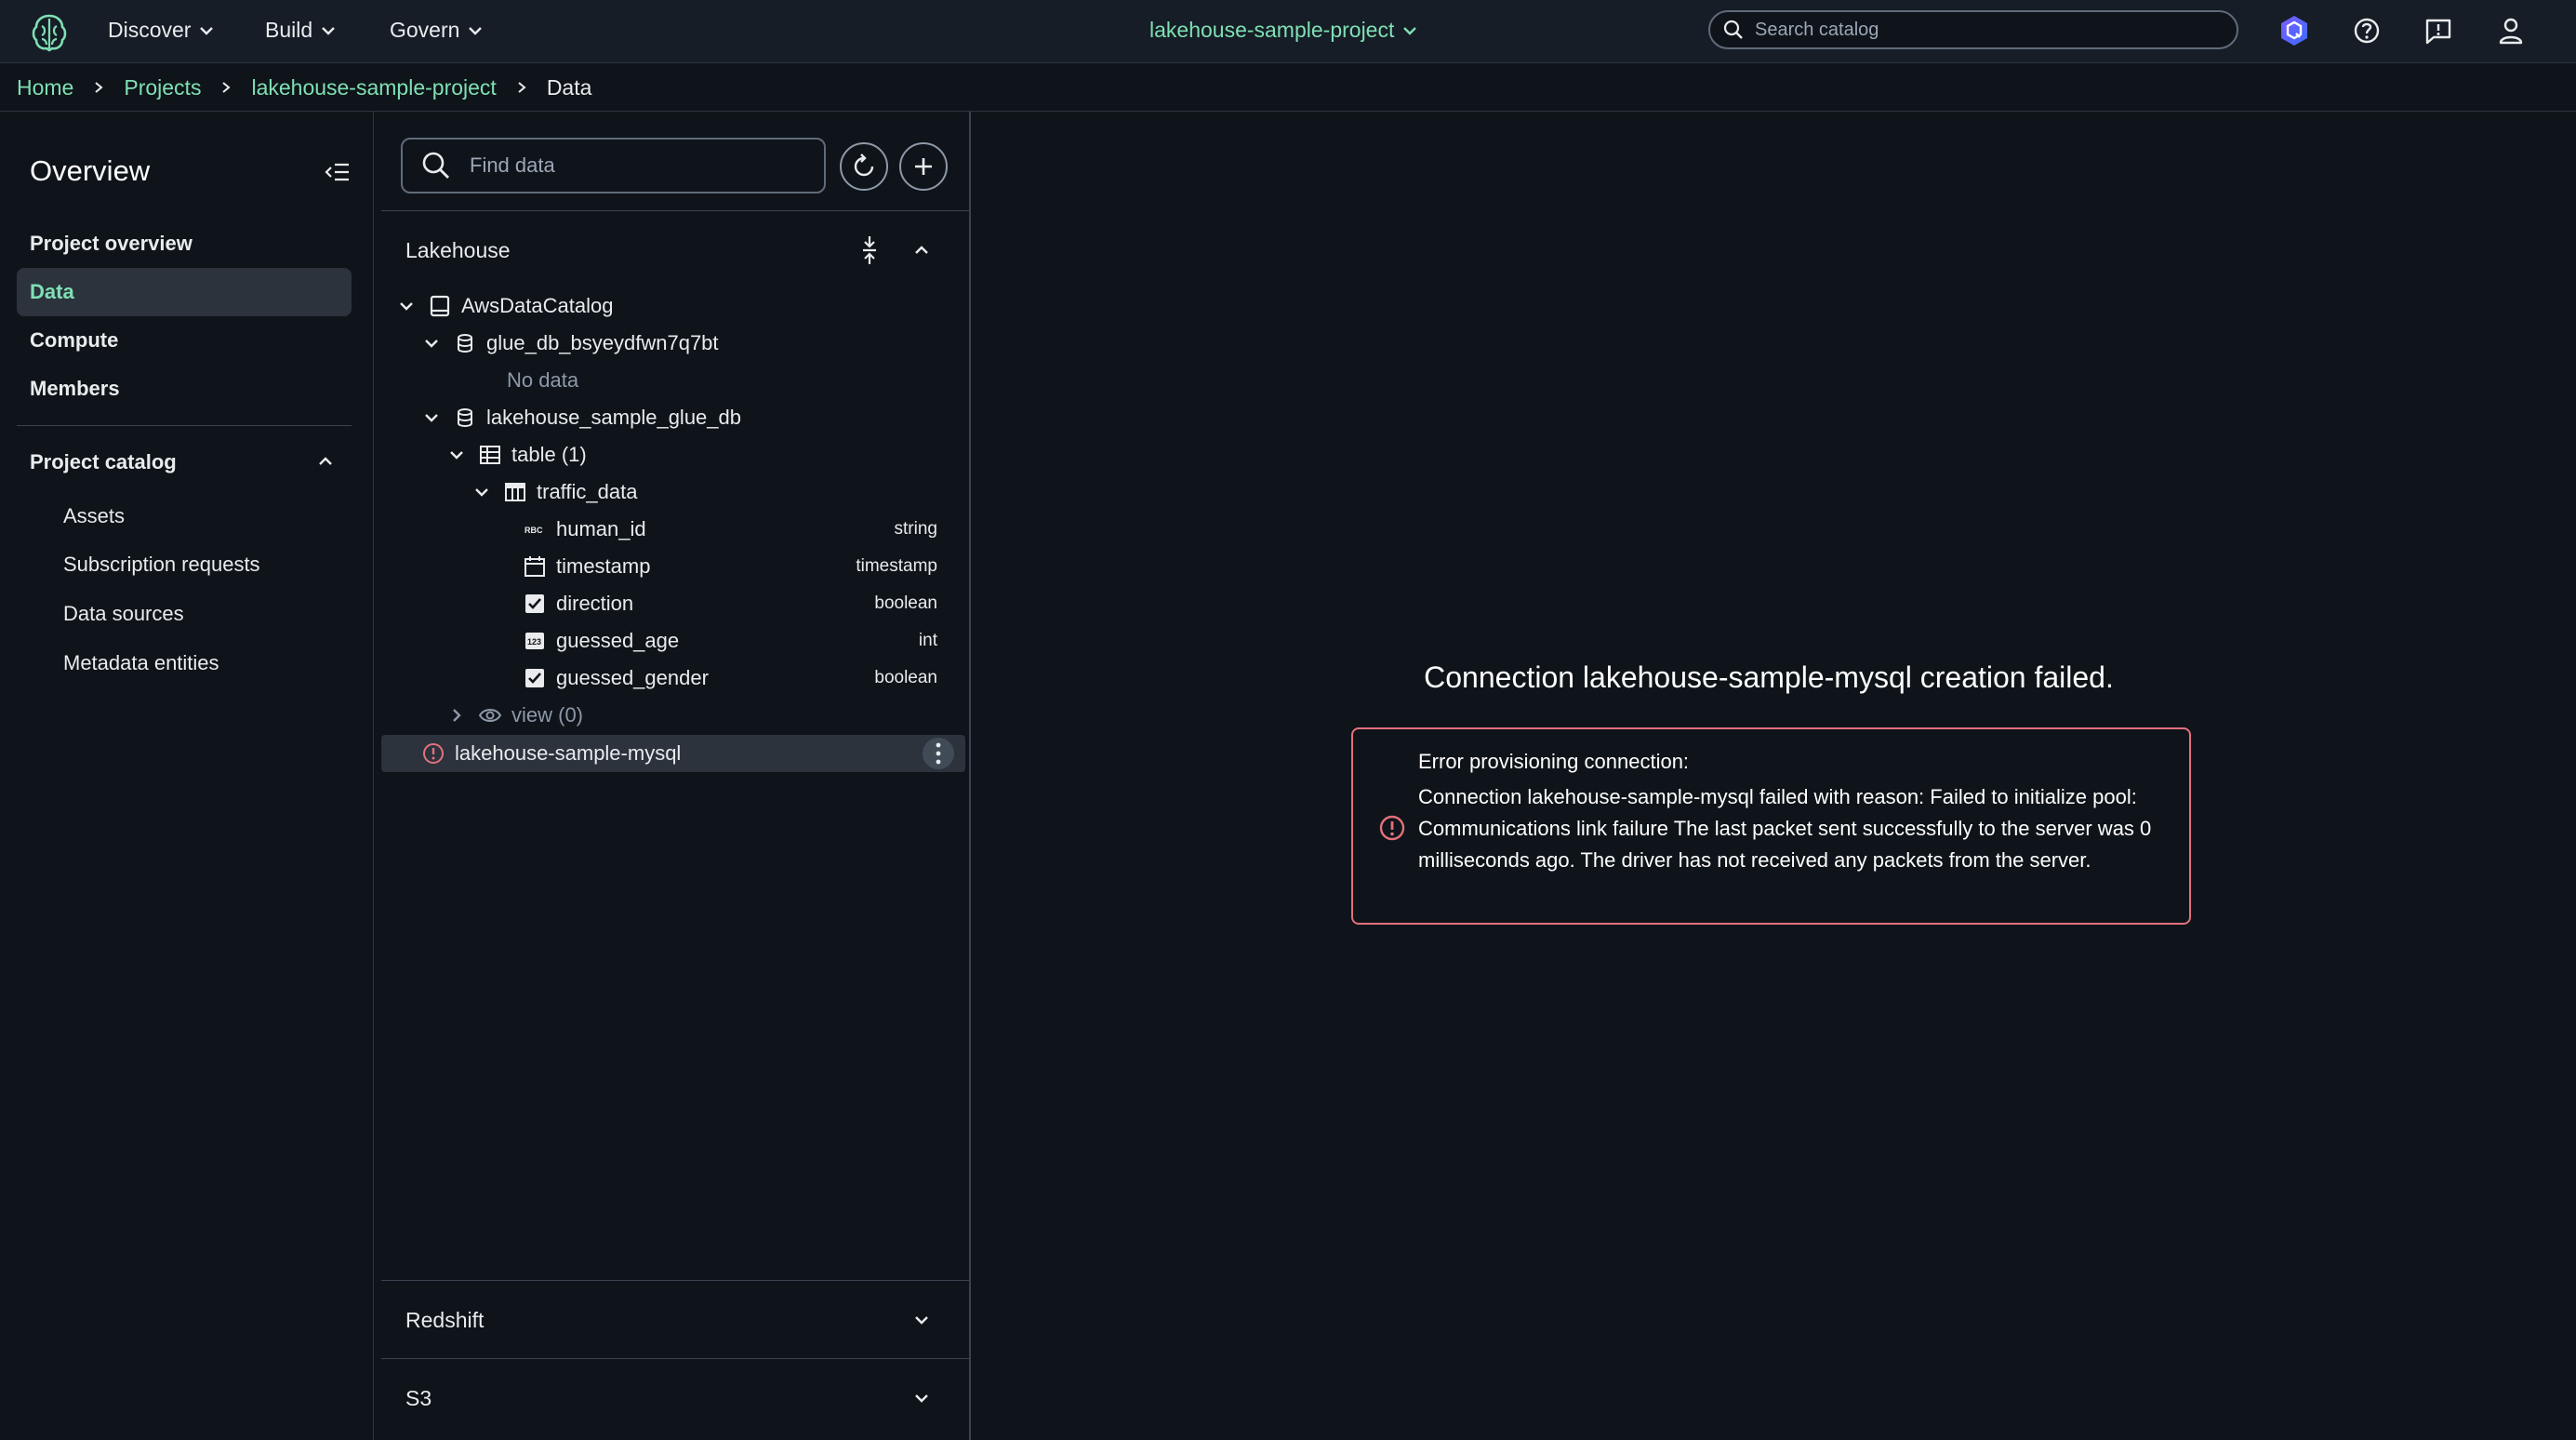  I want to click on sidebar-title: Overview, so click(90, 170).